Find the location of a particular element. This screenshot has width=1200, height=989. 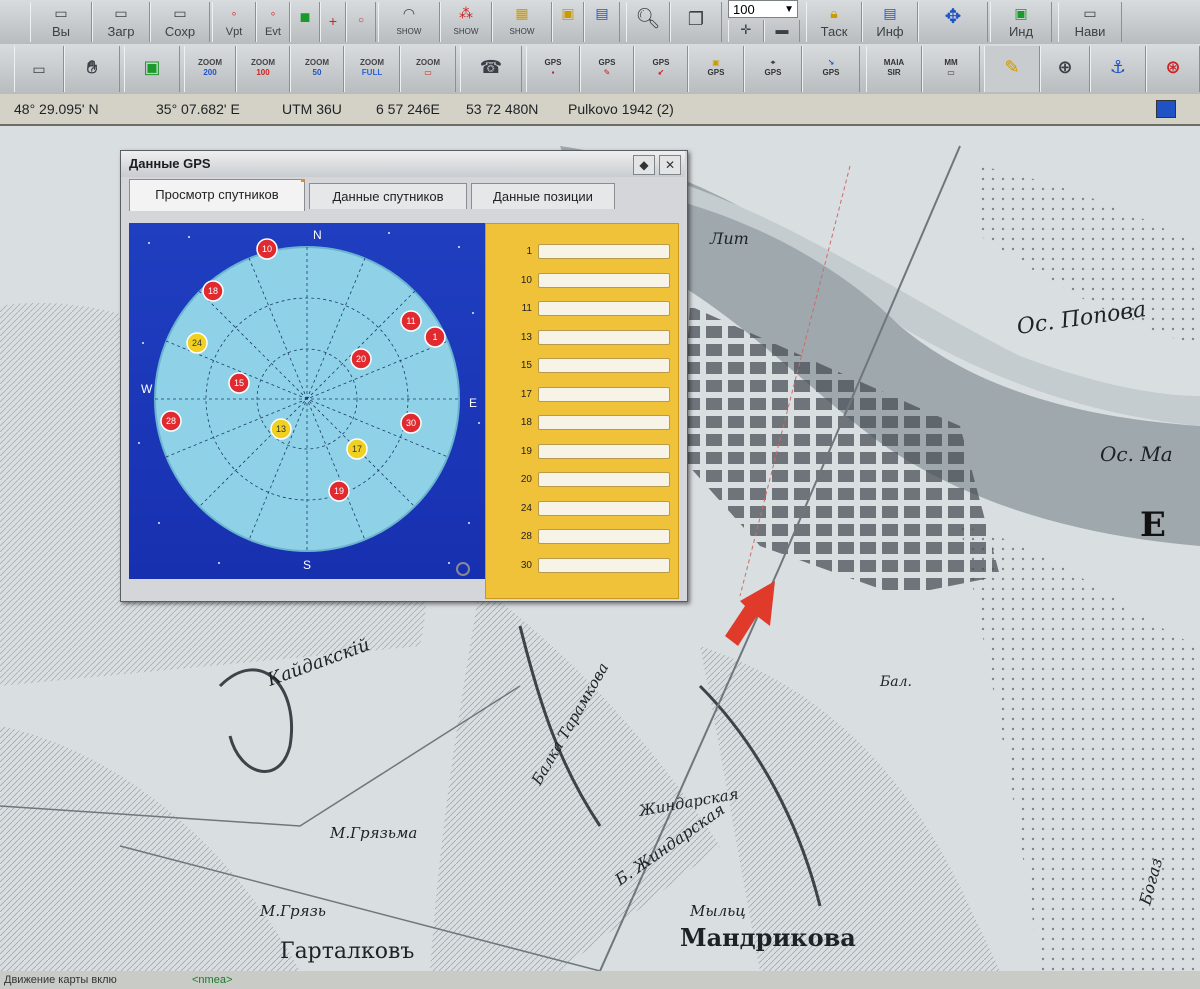

easting-readout: 6 57 246E is located at coordinates (408, 109).